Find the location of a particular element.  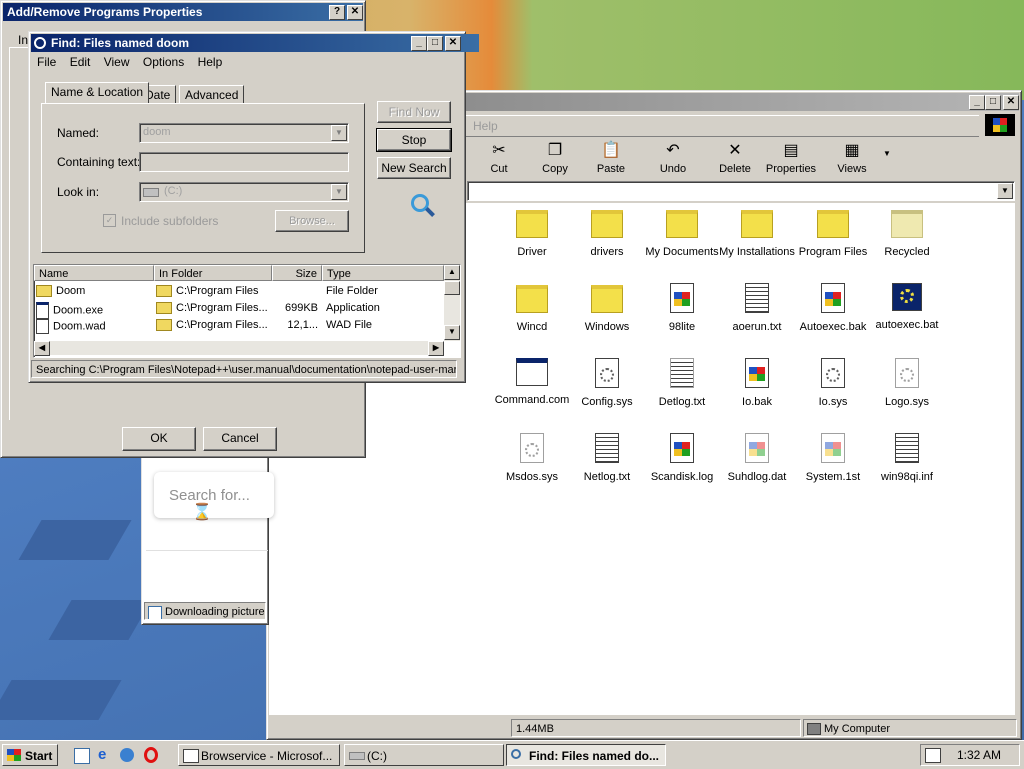

column-name: Name is located at coordinates (94, 273).